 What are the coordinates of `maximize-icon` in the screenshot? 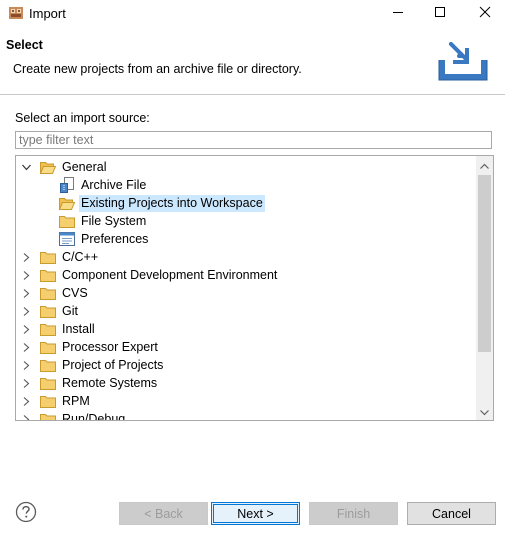 It's located at (440, 13).